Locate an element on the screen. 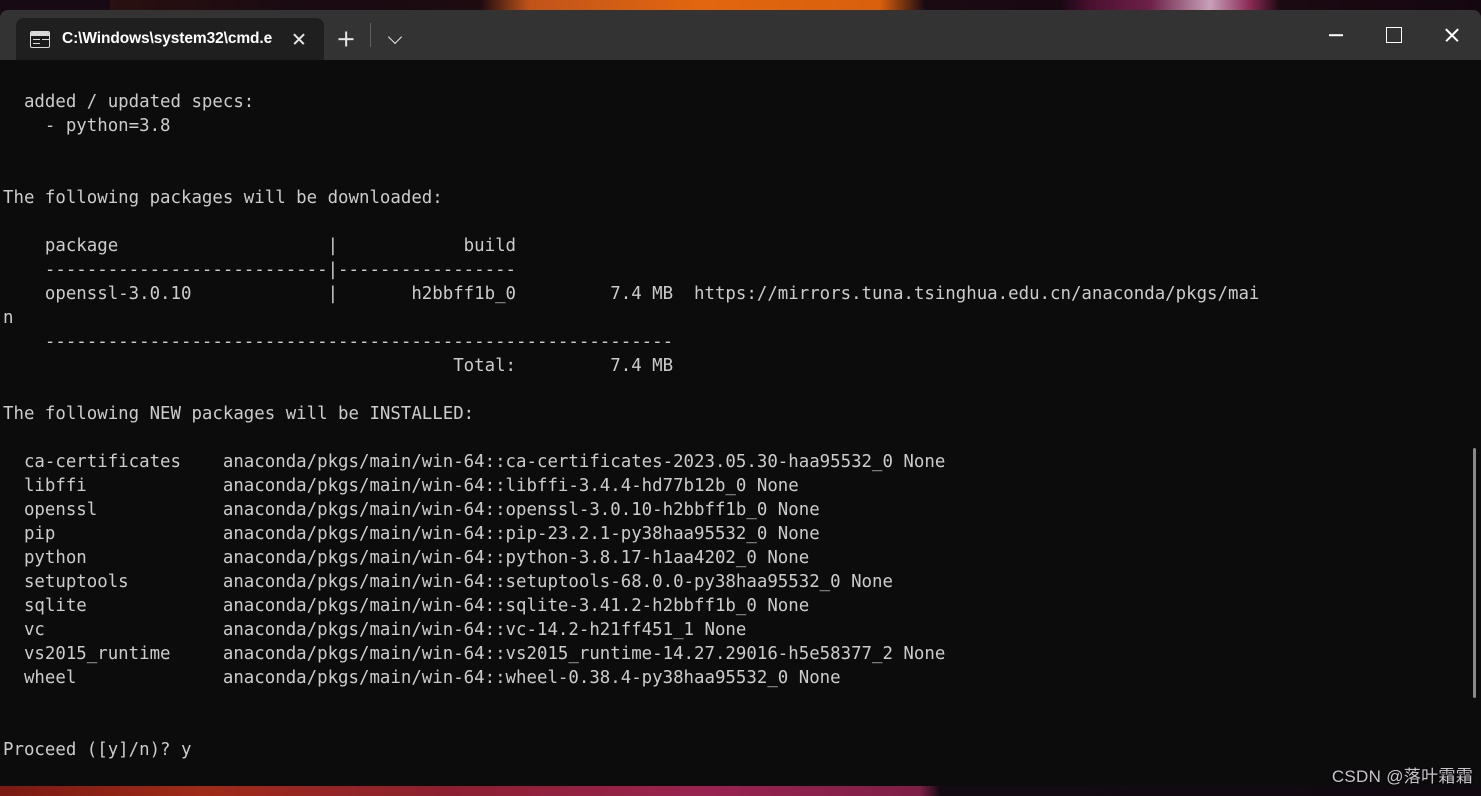  scrollbar-thumb is located at coordinates (1474, 573).